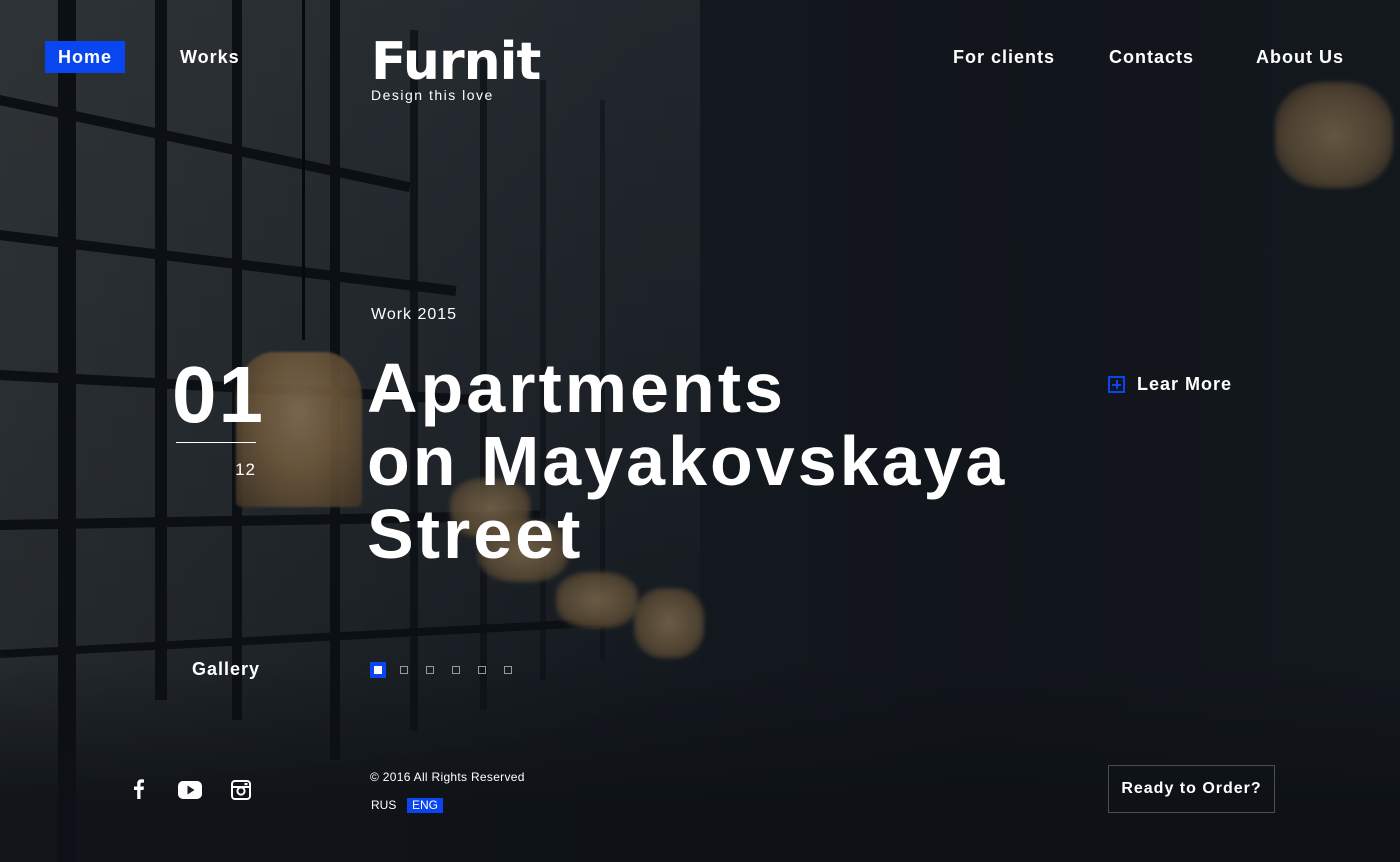 The width and height of the screenshot is (1400, 862). I want to click on slide-counter: 01 12, so click(218, 415).